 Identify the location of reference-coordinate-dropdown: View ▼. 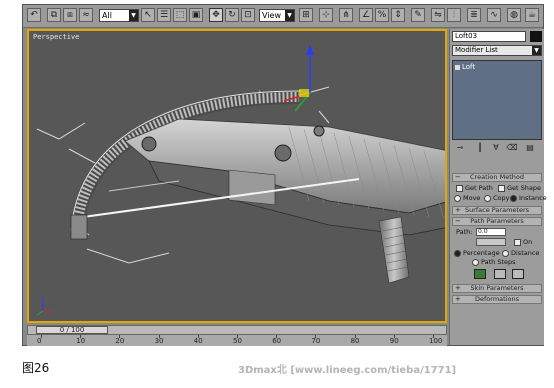
(277, 15).